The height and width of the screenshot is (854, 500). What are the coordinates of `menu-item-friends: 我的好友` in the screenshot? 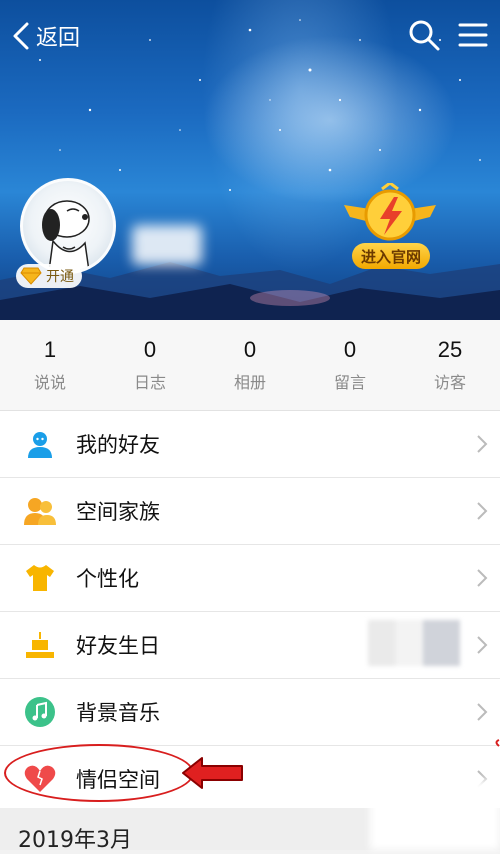 It's located at (250, 444).